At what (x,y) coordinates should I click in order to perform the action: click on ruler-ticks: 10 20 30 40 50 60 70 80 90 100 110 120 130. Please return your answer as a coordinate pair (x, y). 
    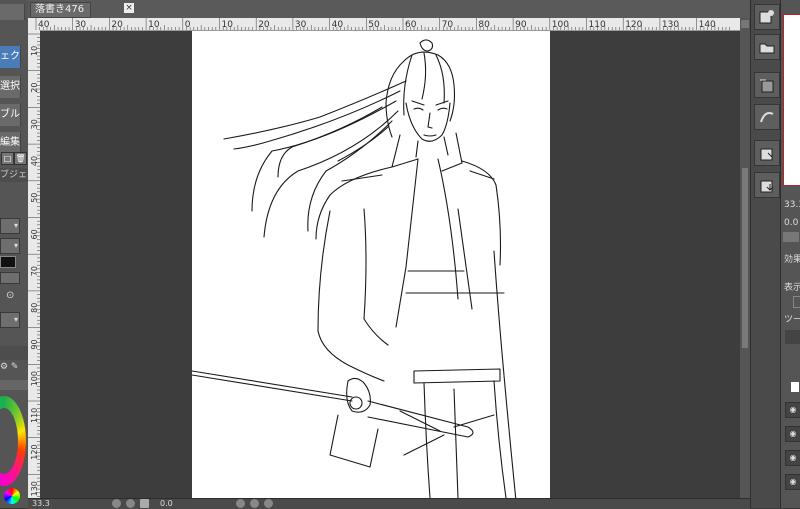
    Looking at the image, I should click on (34, 265).